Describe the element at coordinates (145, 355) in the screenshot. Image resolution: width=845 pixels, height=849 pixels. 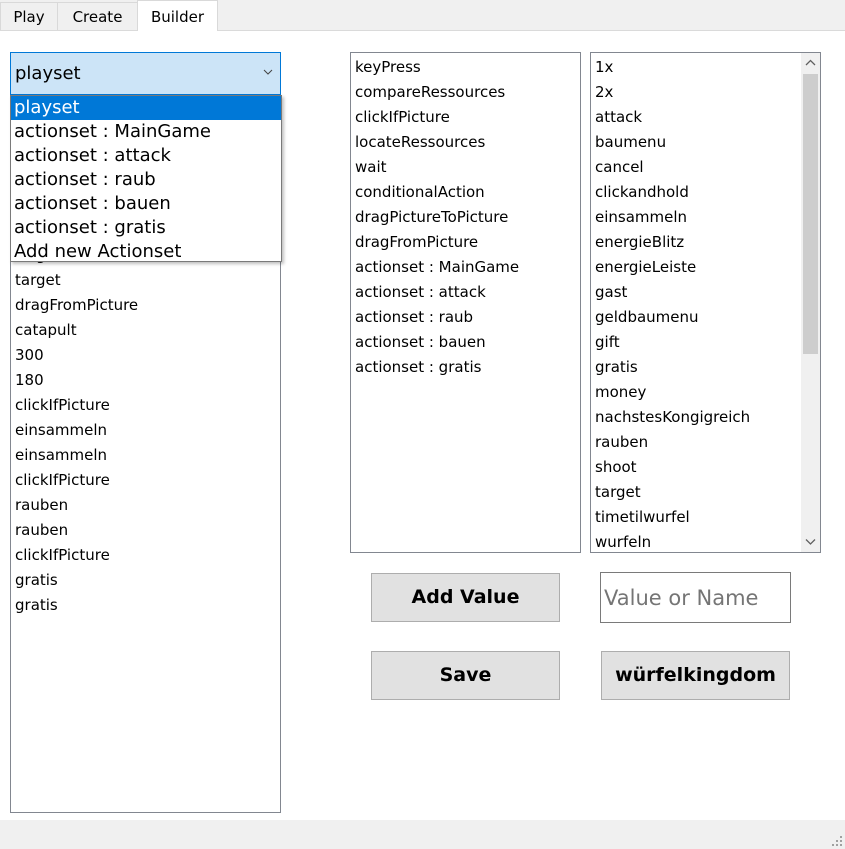
I see `playset-list-item: 300` at that location.